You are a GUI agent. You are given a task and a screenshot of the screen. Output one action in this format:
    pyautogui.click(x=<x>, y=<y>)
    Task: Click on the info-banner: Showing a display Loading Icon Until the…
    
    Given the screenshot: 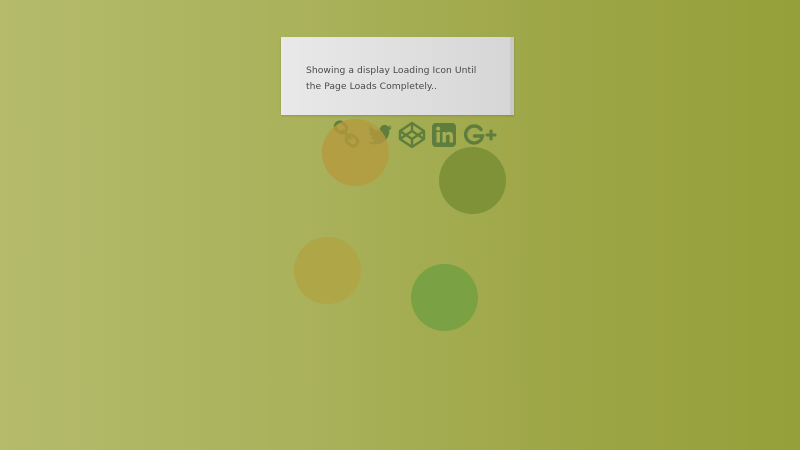 What is the action you would take?
    pyautogui.click(x=397, y=76)
    